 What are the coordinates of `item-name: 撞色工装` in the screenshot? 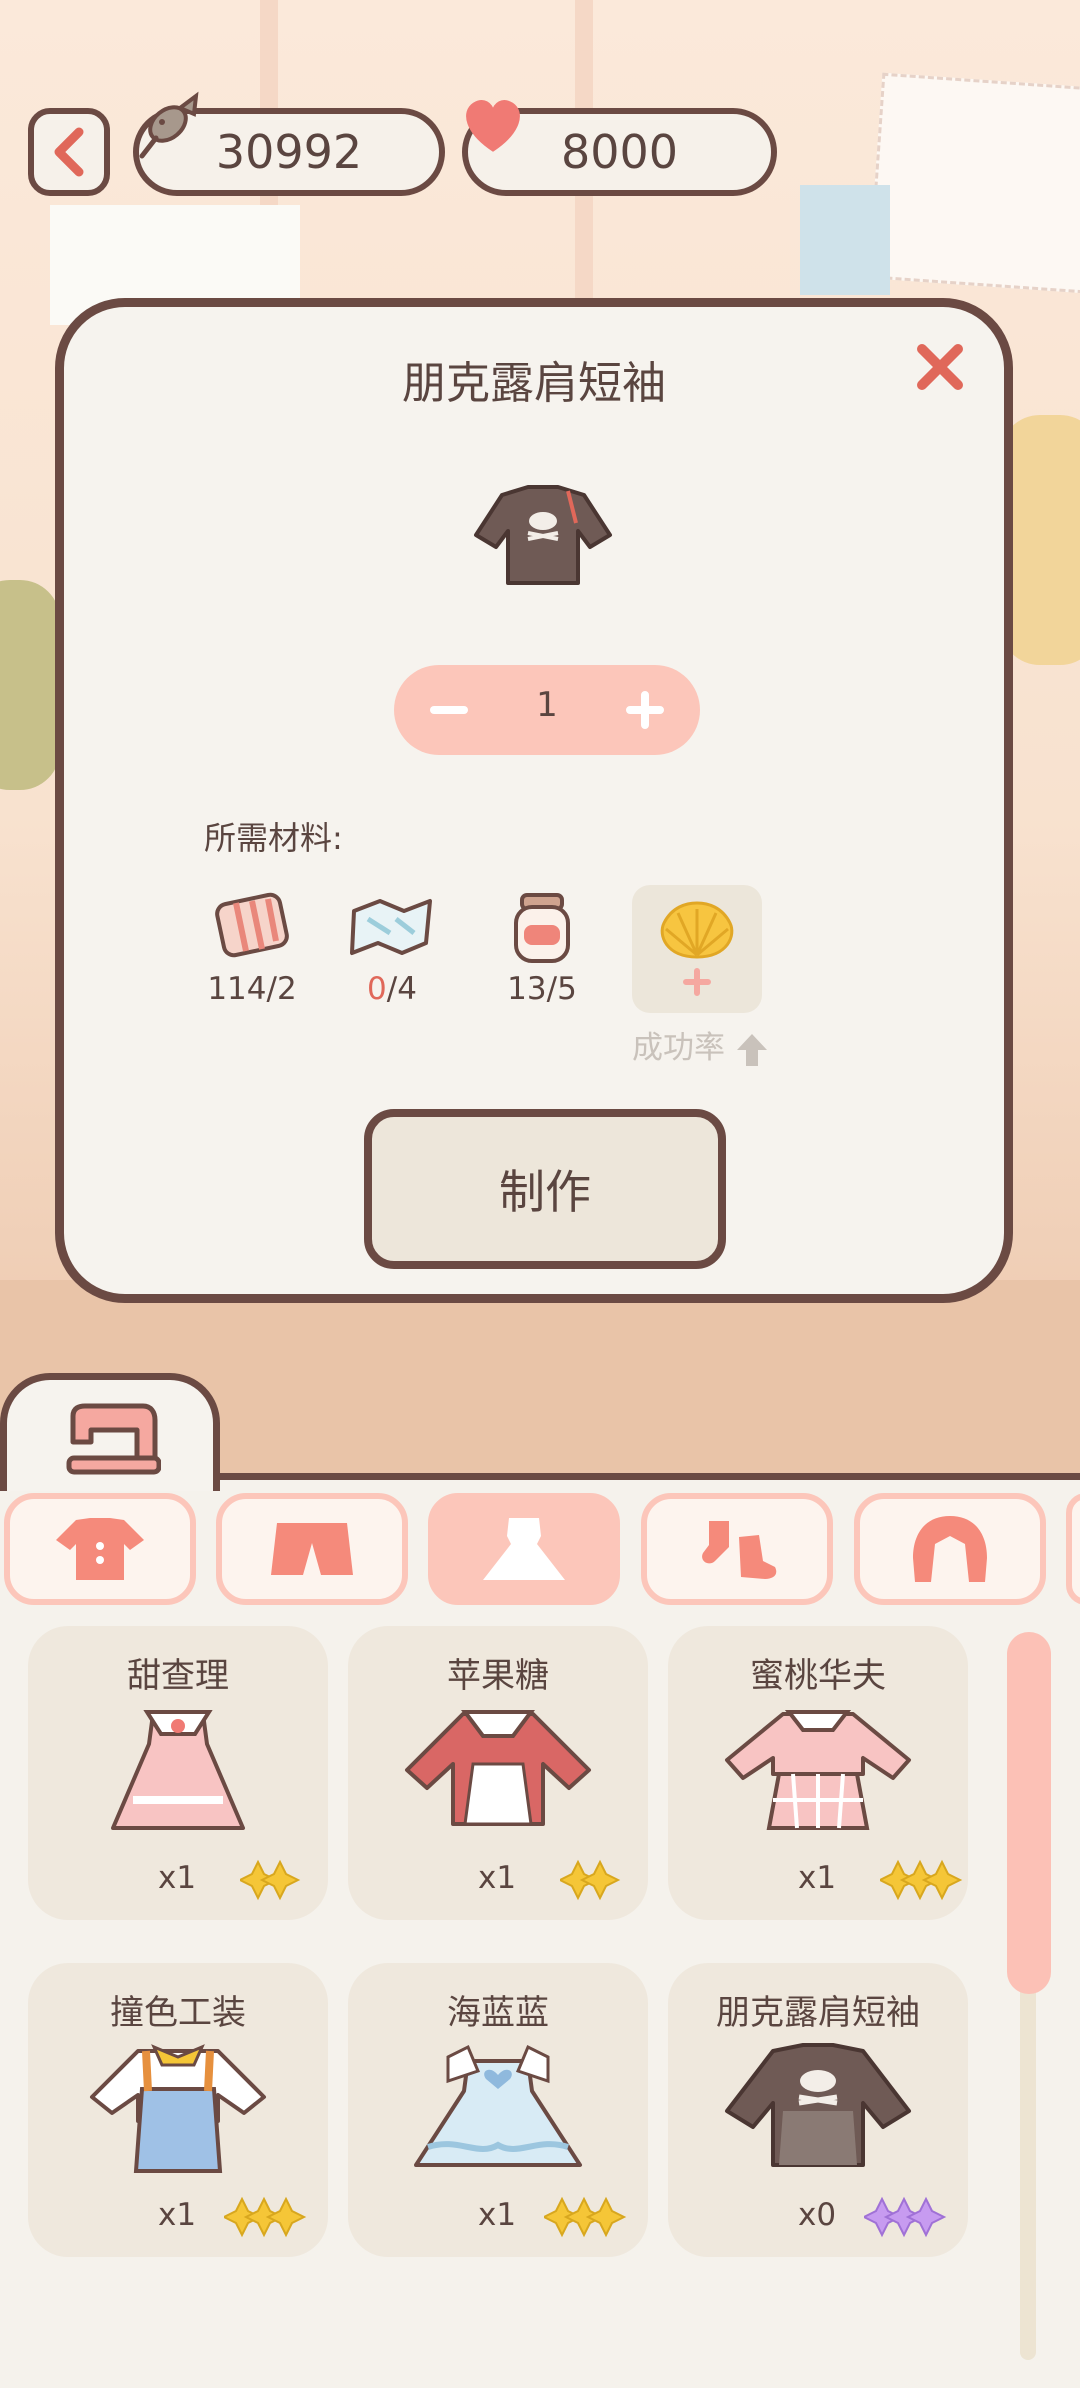 It's located at (178, 2013).